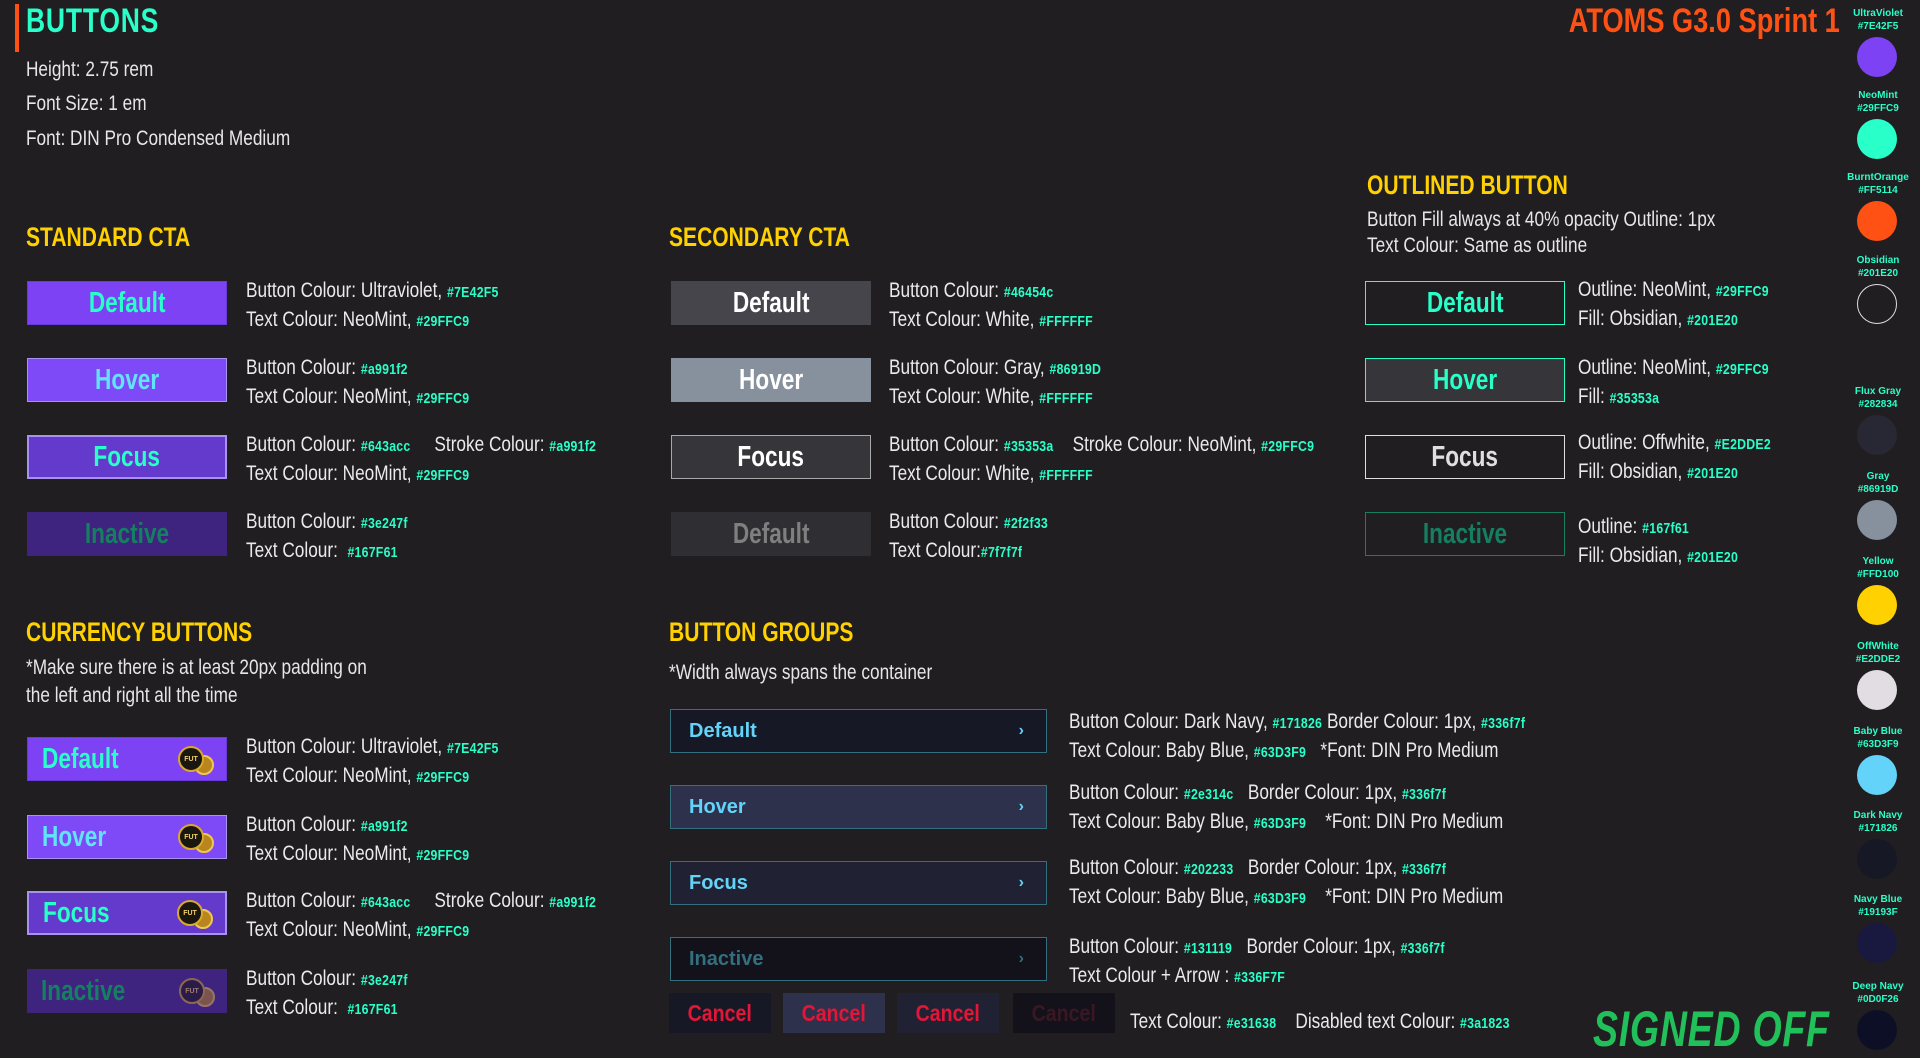 This screenshot has height=1058, width=1920. Describe the element at coordinates (1477, 245) in the screenshot. I see `outlined-note-2: Text Colour: Same as outline` at that location.